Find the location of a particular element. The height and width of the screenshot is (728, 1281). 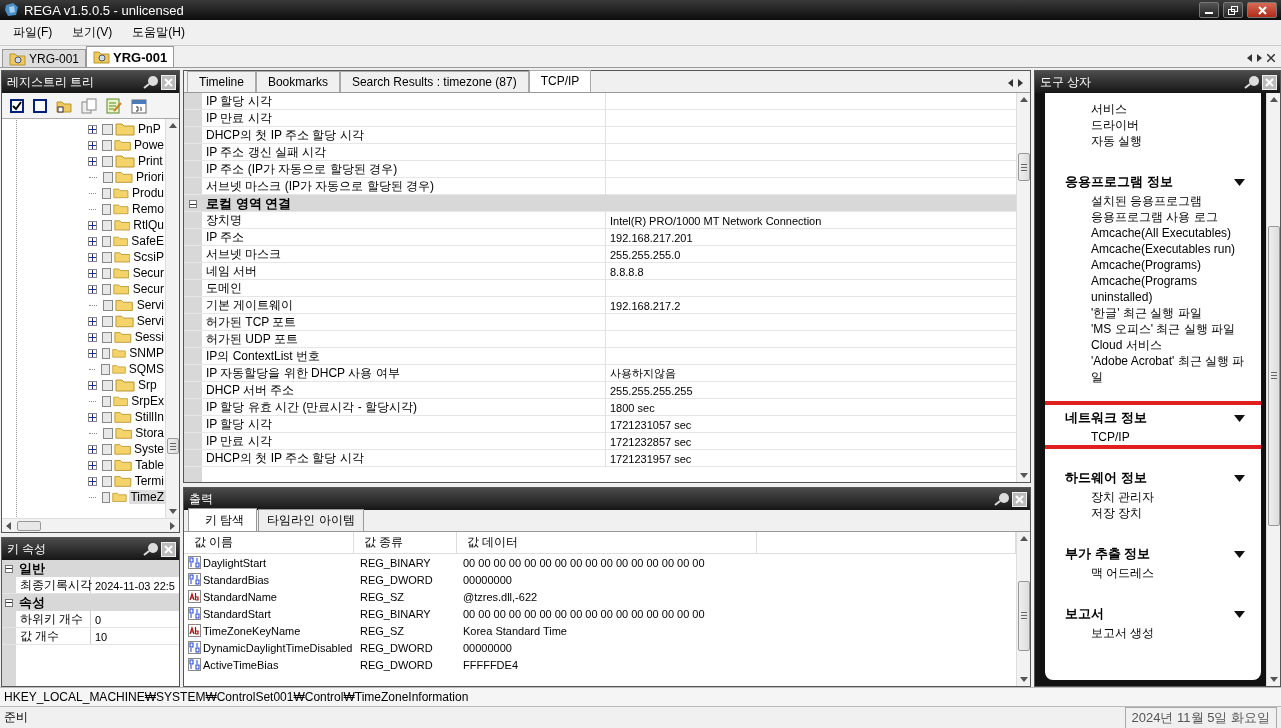

tree-item: RtlQu is located at coordinates (148, 225).